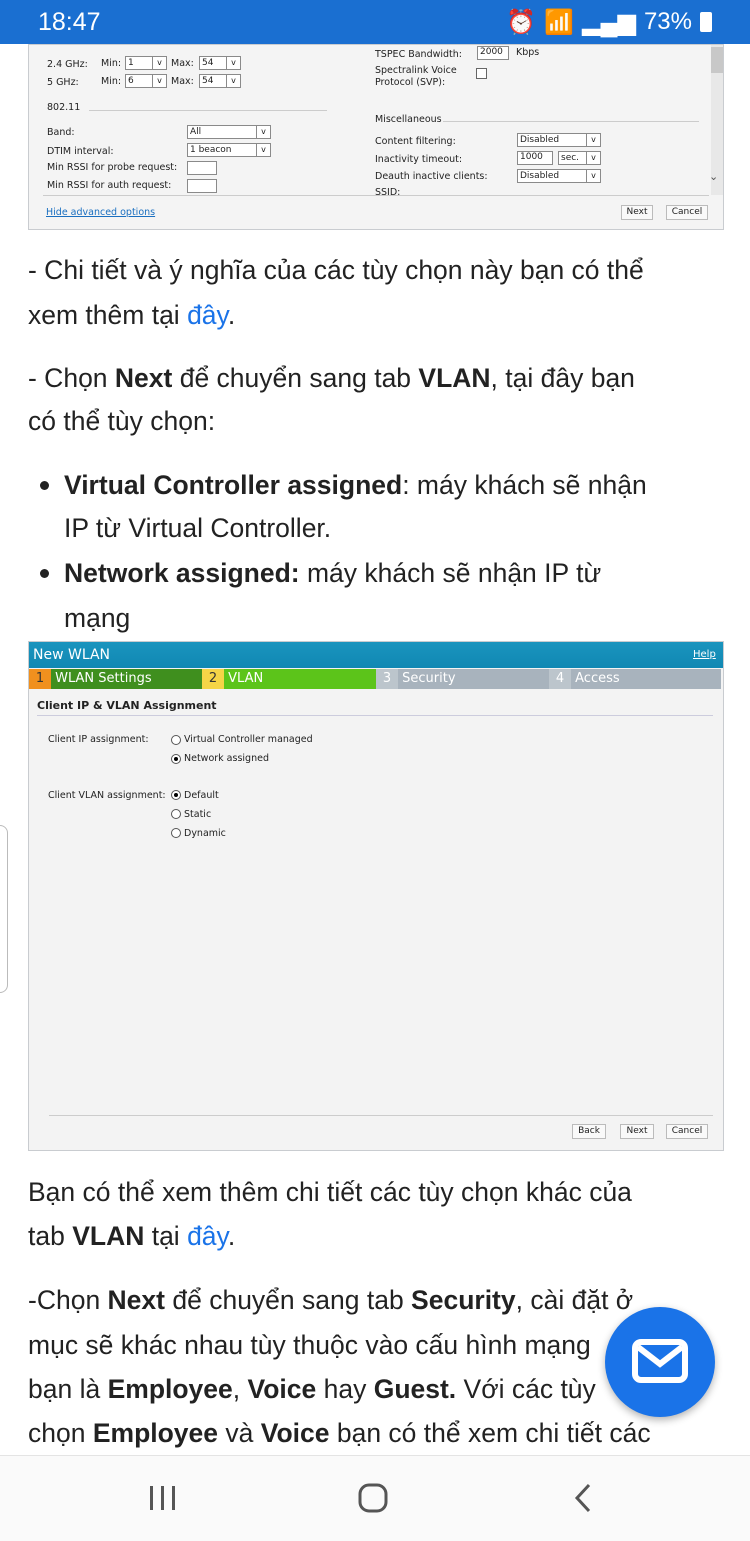 This screenshot has width=750, height=1541. I want to click on rssi-probe-input, so click(202, 168).